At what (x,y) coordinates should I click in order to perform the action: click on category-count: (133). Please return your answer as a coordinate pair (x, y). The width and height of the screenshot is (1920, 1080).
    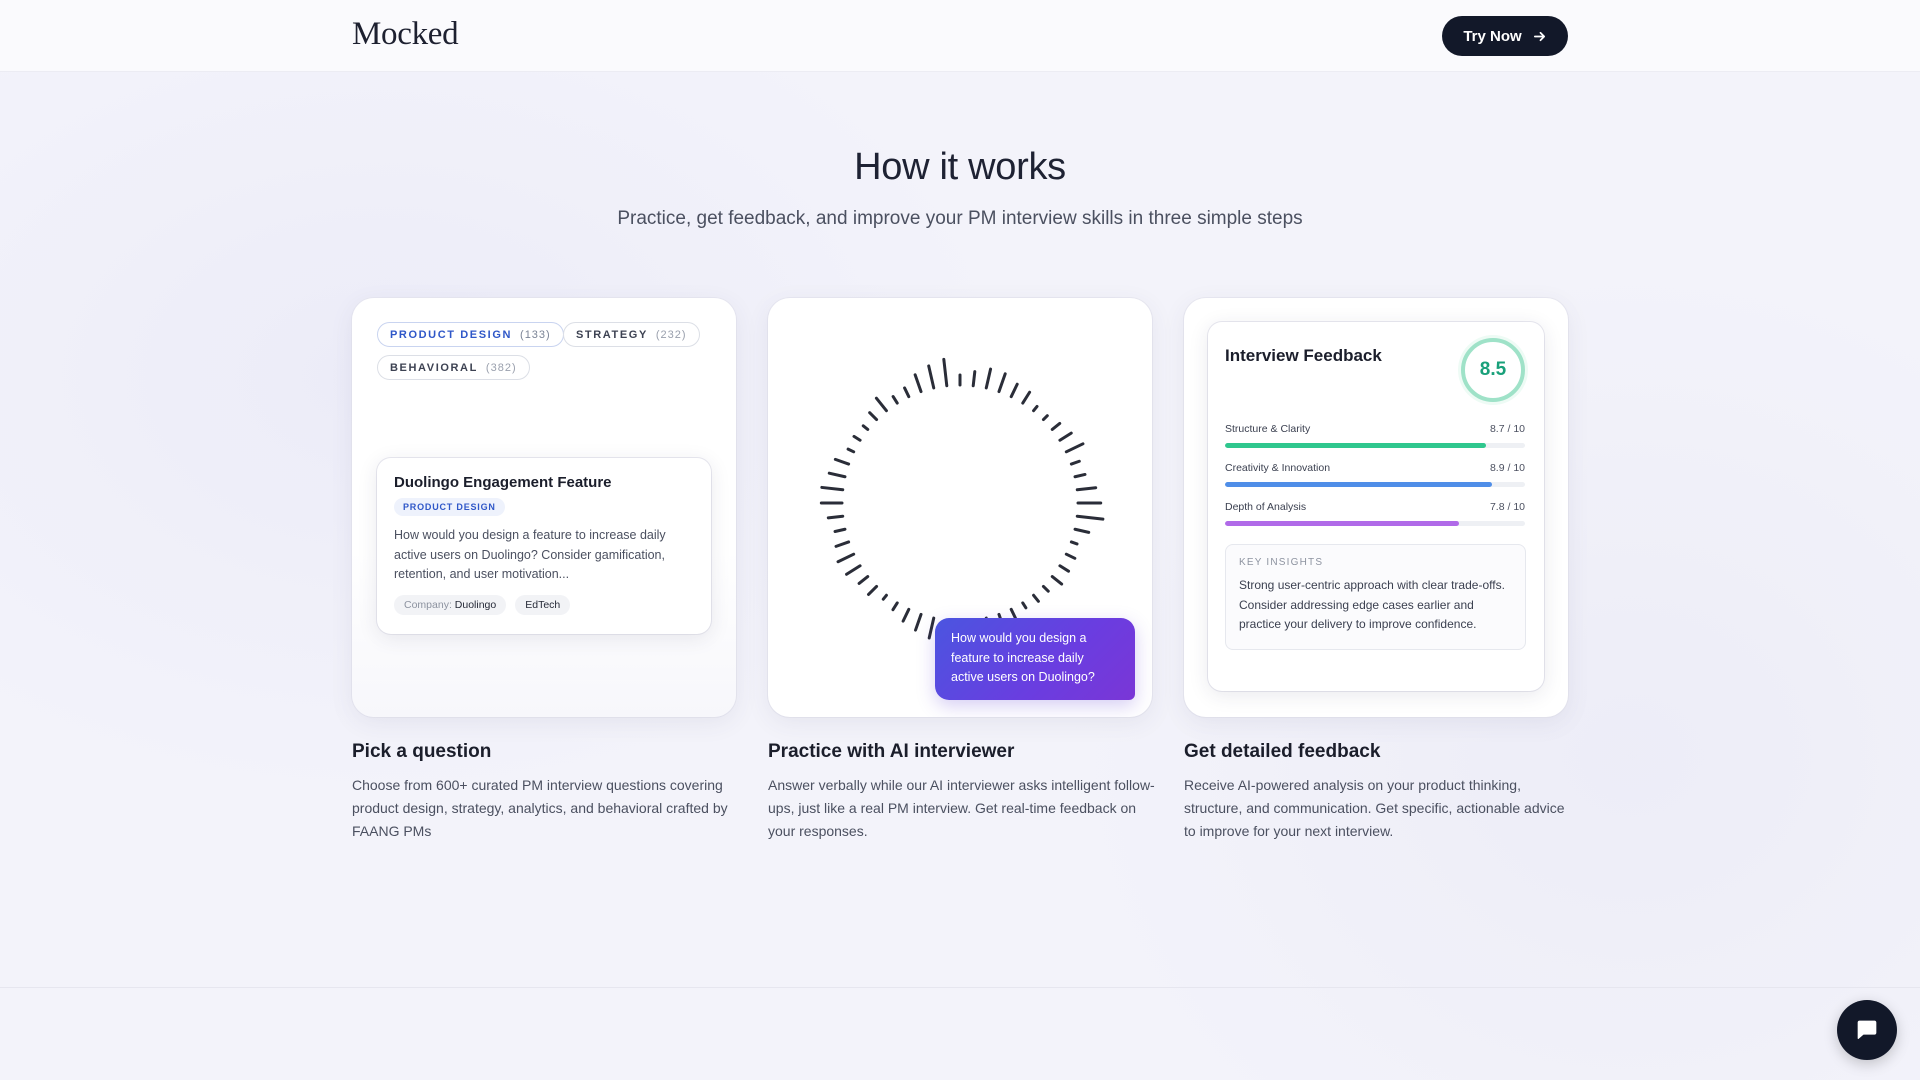
    Looking at the image, I should click on (535, 334).